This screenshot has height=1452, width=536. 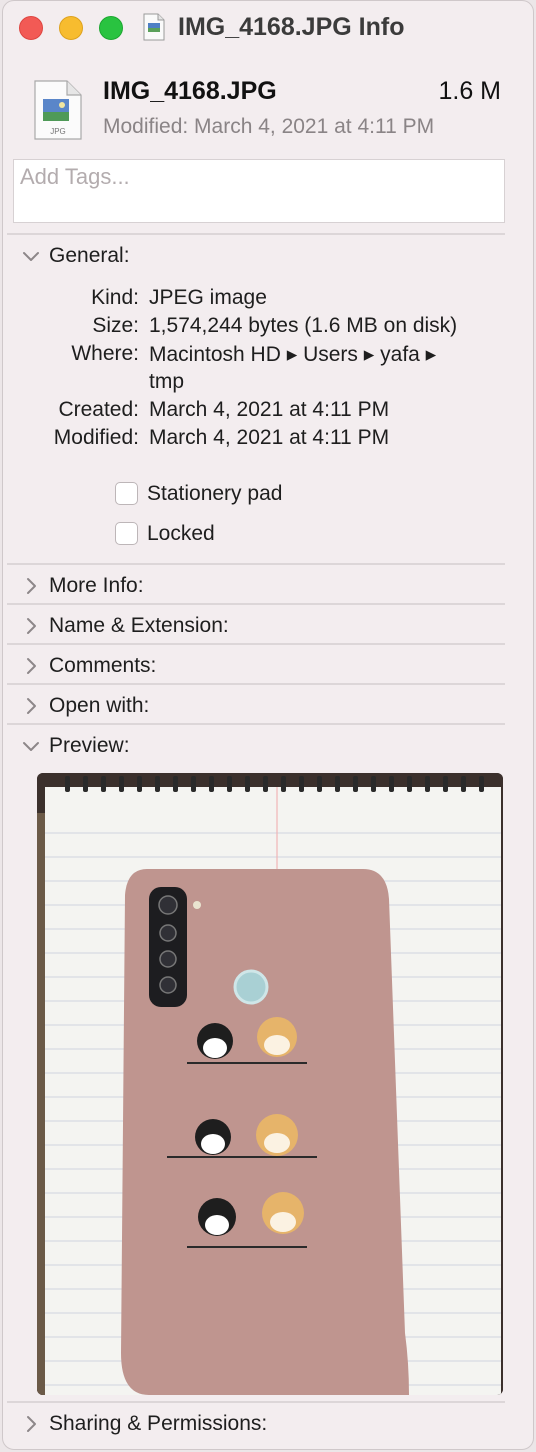 I want to click on section-sharing-permissions: Sharing & Permissions:, so click(x=258, y=1424).